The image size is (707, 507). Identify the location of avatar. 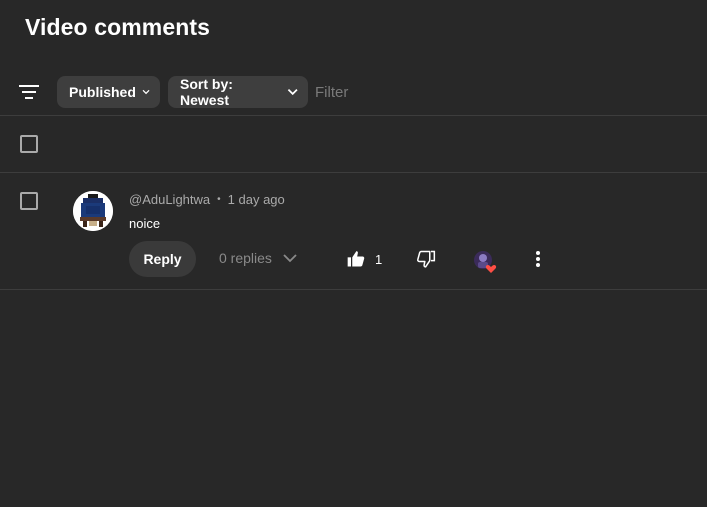
(93, 211).